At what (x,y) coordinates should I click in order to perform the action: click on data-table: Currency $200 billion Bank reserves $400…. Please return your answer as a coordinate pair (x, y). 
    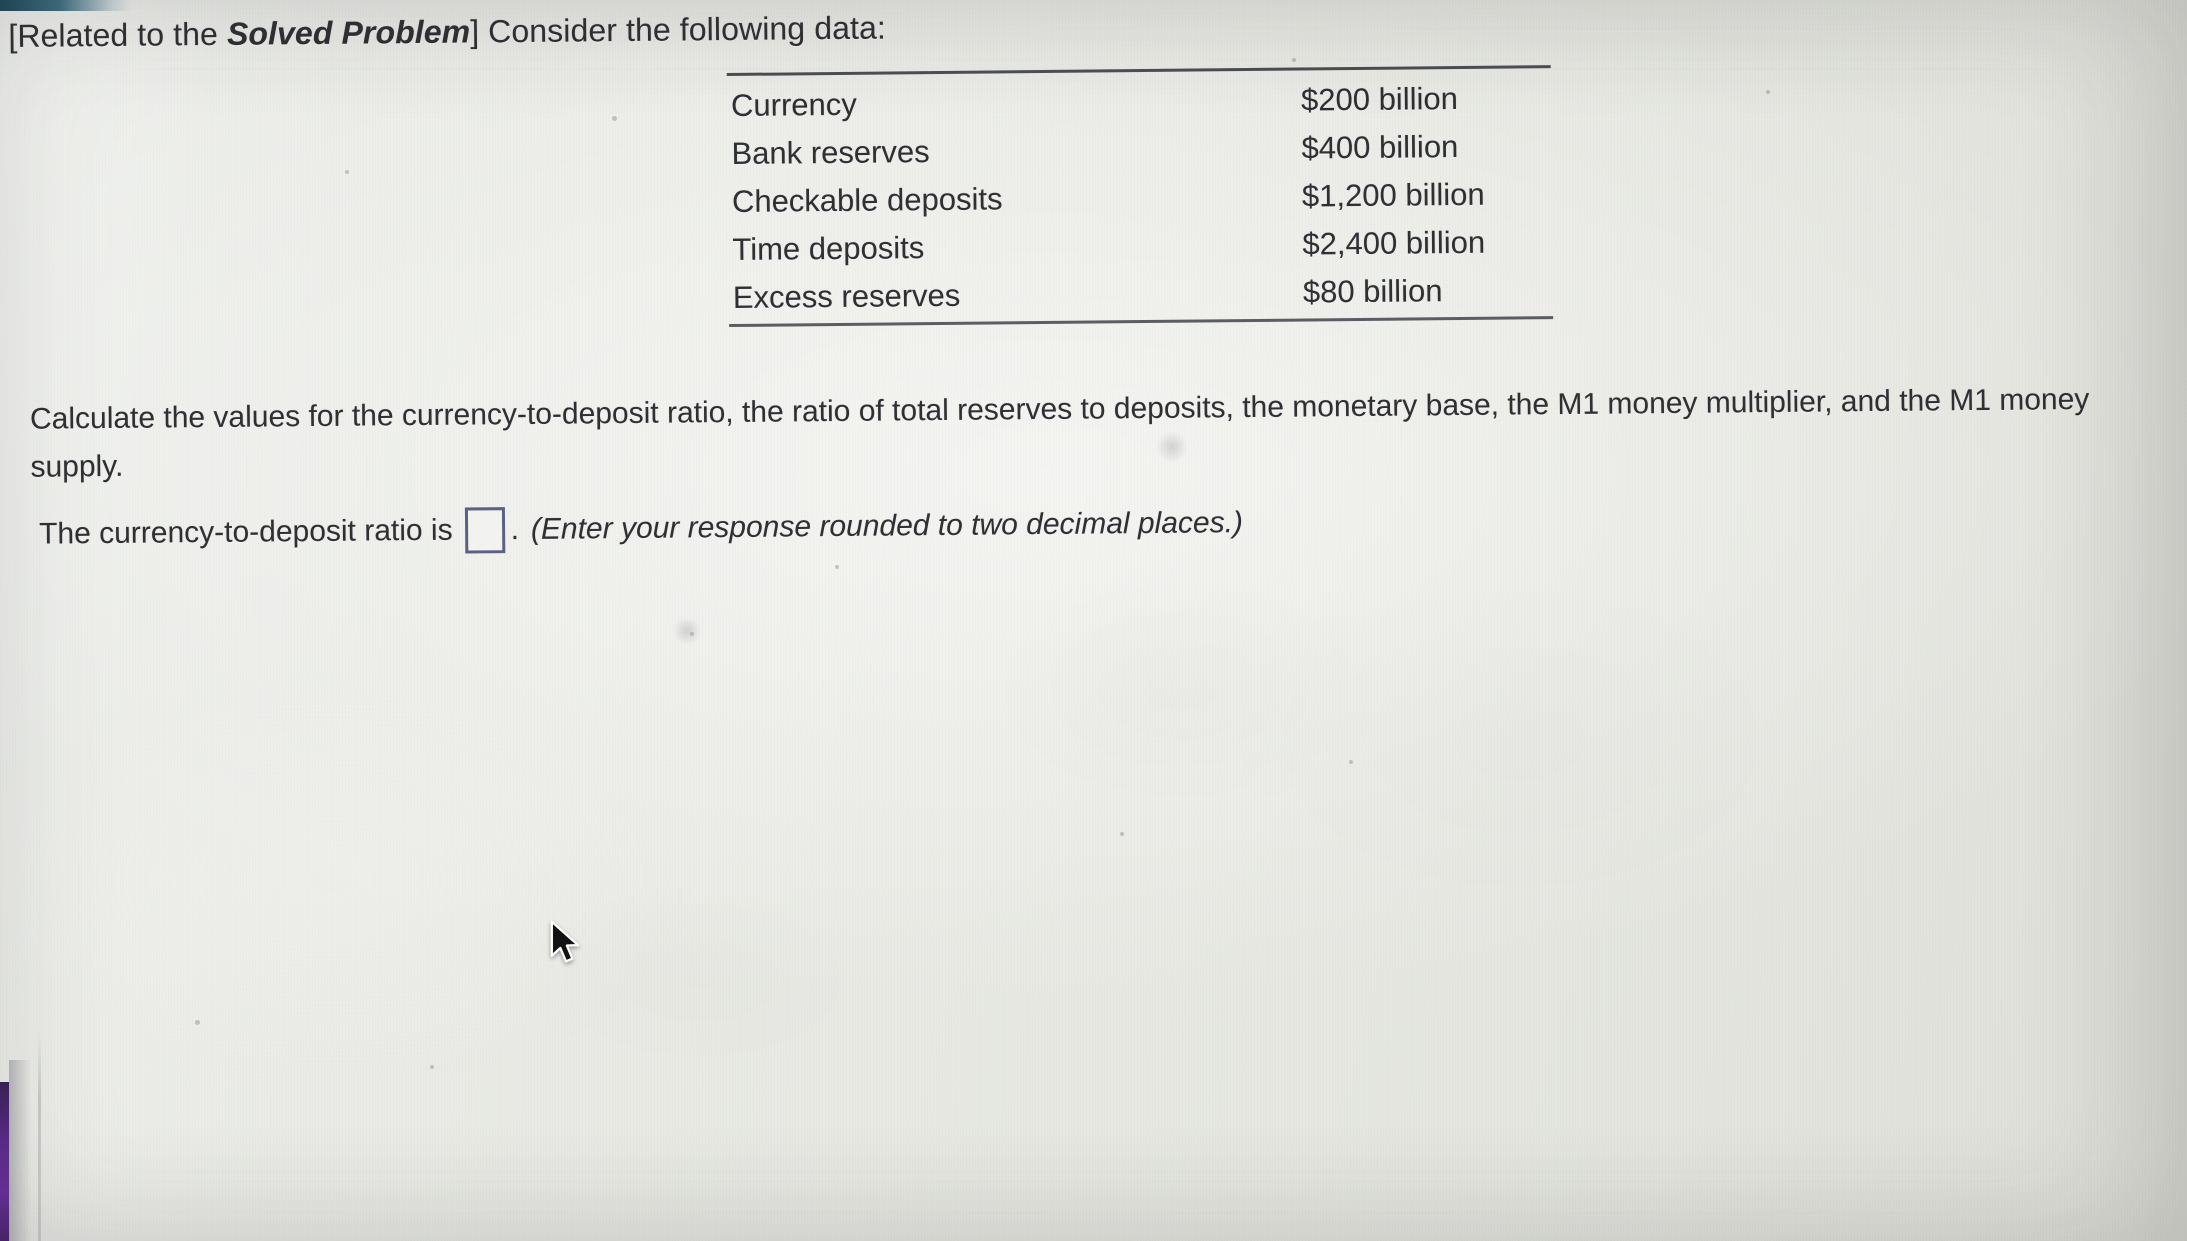
    Looking at the image, I should click on (1140, 196).